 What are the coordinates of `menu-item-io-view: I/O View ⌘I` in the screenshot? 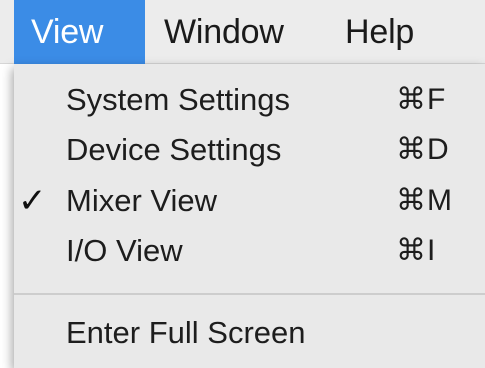 It's located at (249, 251).